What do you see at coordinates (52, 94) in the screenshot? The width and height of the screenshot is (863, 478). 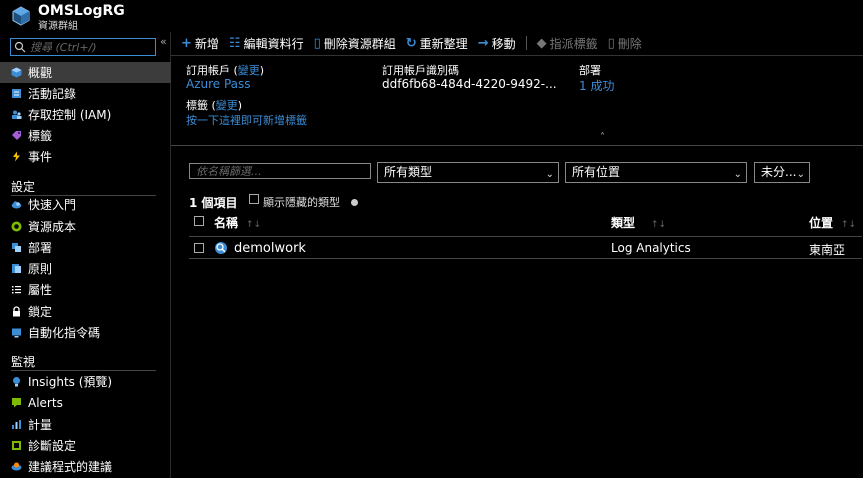 I see `sidebar-item-label: 活動記錄` at bounding box center [52, 94].